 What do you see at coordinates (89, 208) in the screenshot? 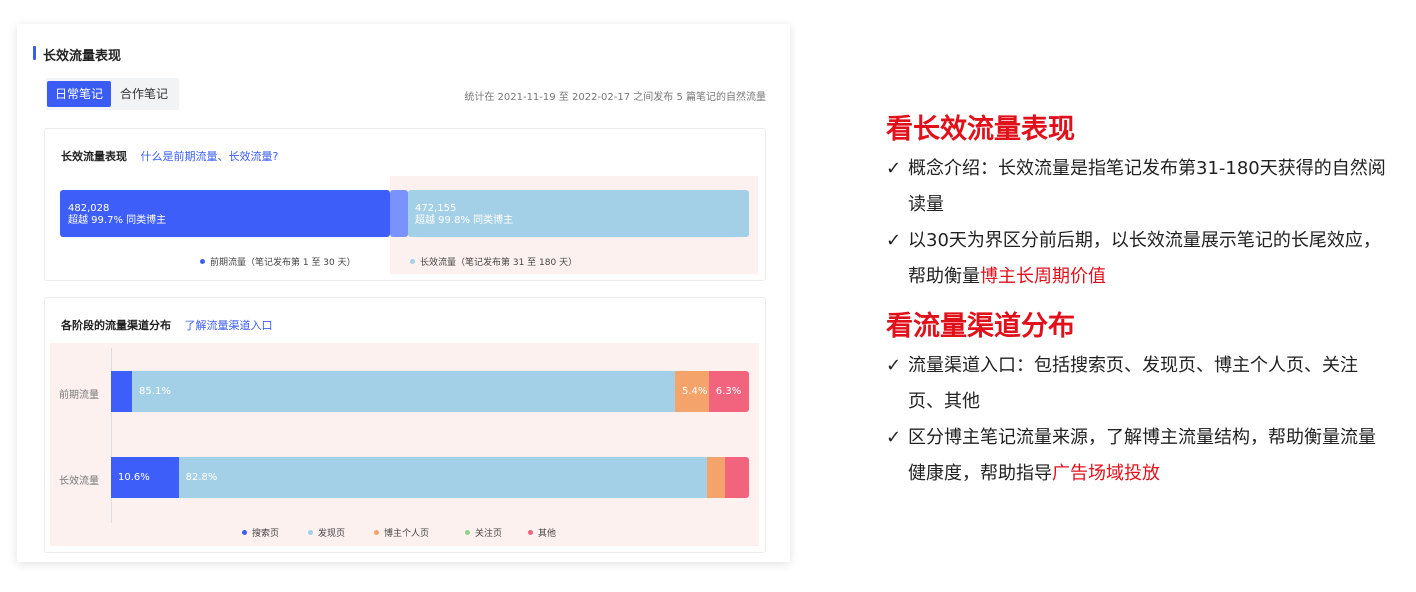
I see `early-traffic-value: 482,028` at bounding box center [89, 208].